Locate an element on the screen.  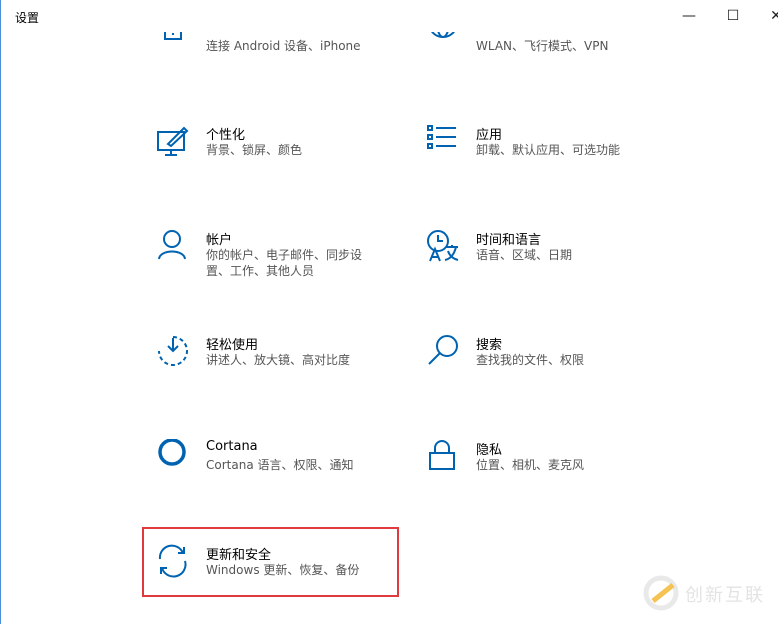
item-subtitle: 位置、相机、麦克风 is located at coordinates (530, 465).